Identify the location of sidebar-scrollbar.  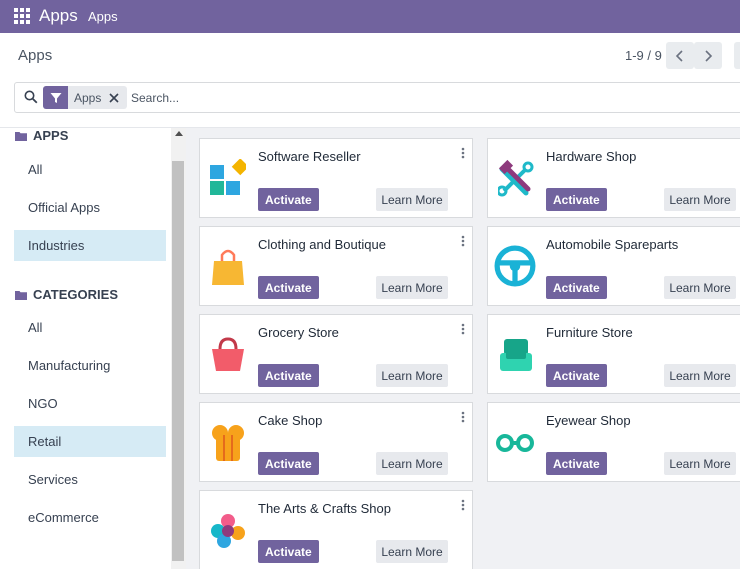
(178, 348).